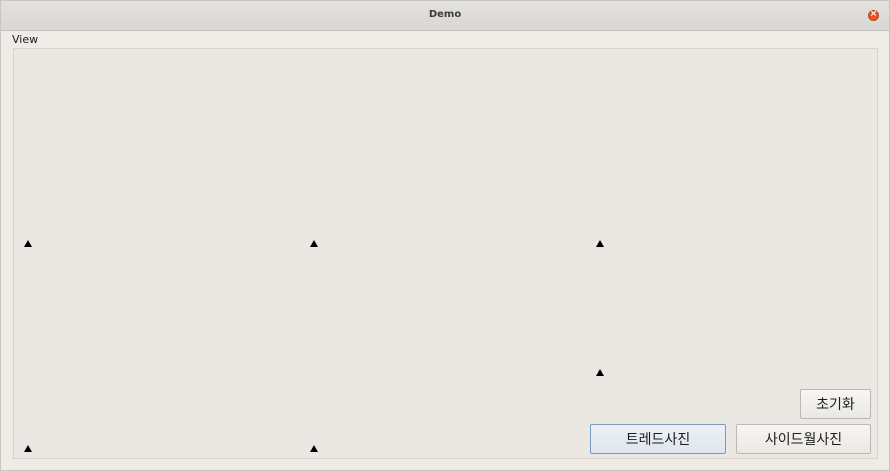  Describe the element at coordinates (25, 39) in the screenshot. I see `view-label: View` at that location.